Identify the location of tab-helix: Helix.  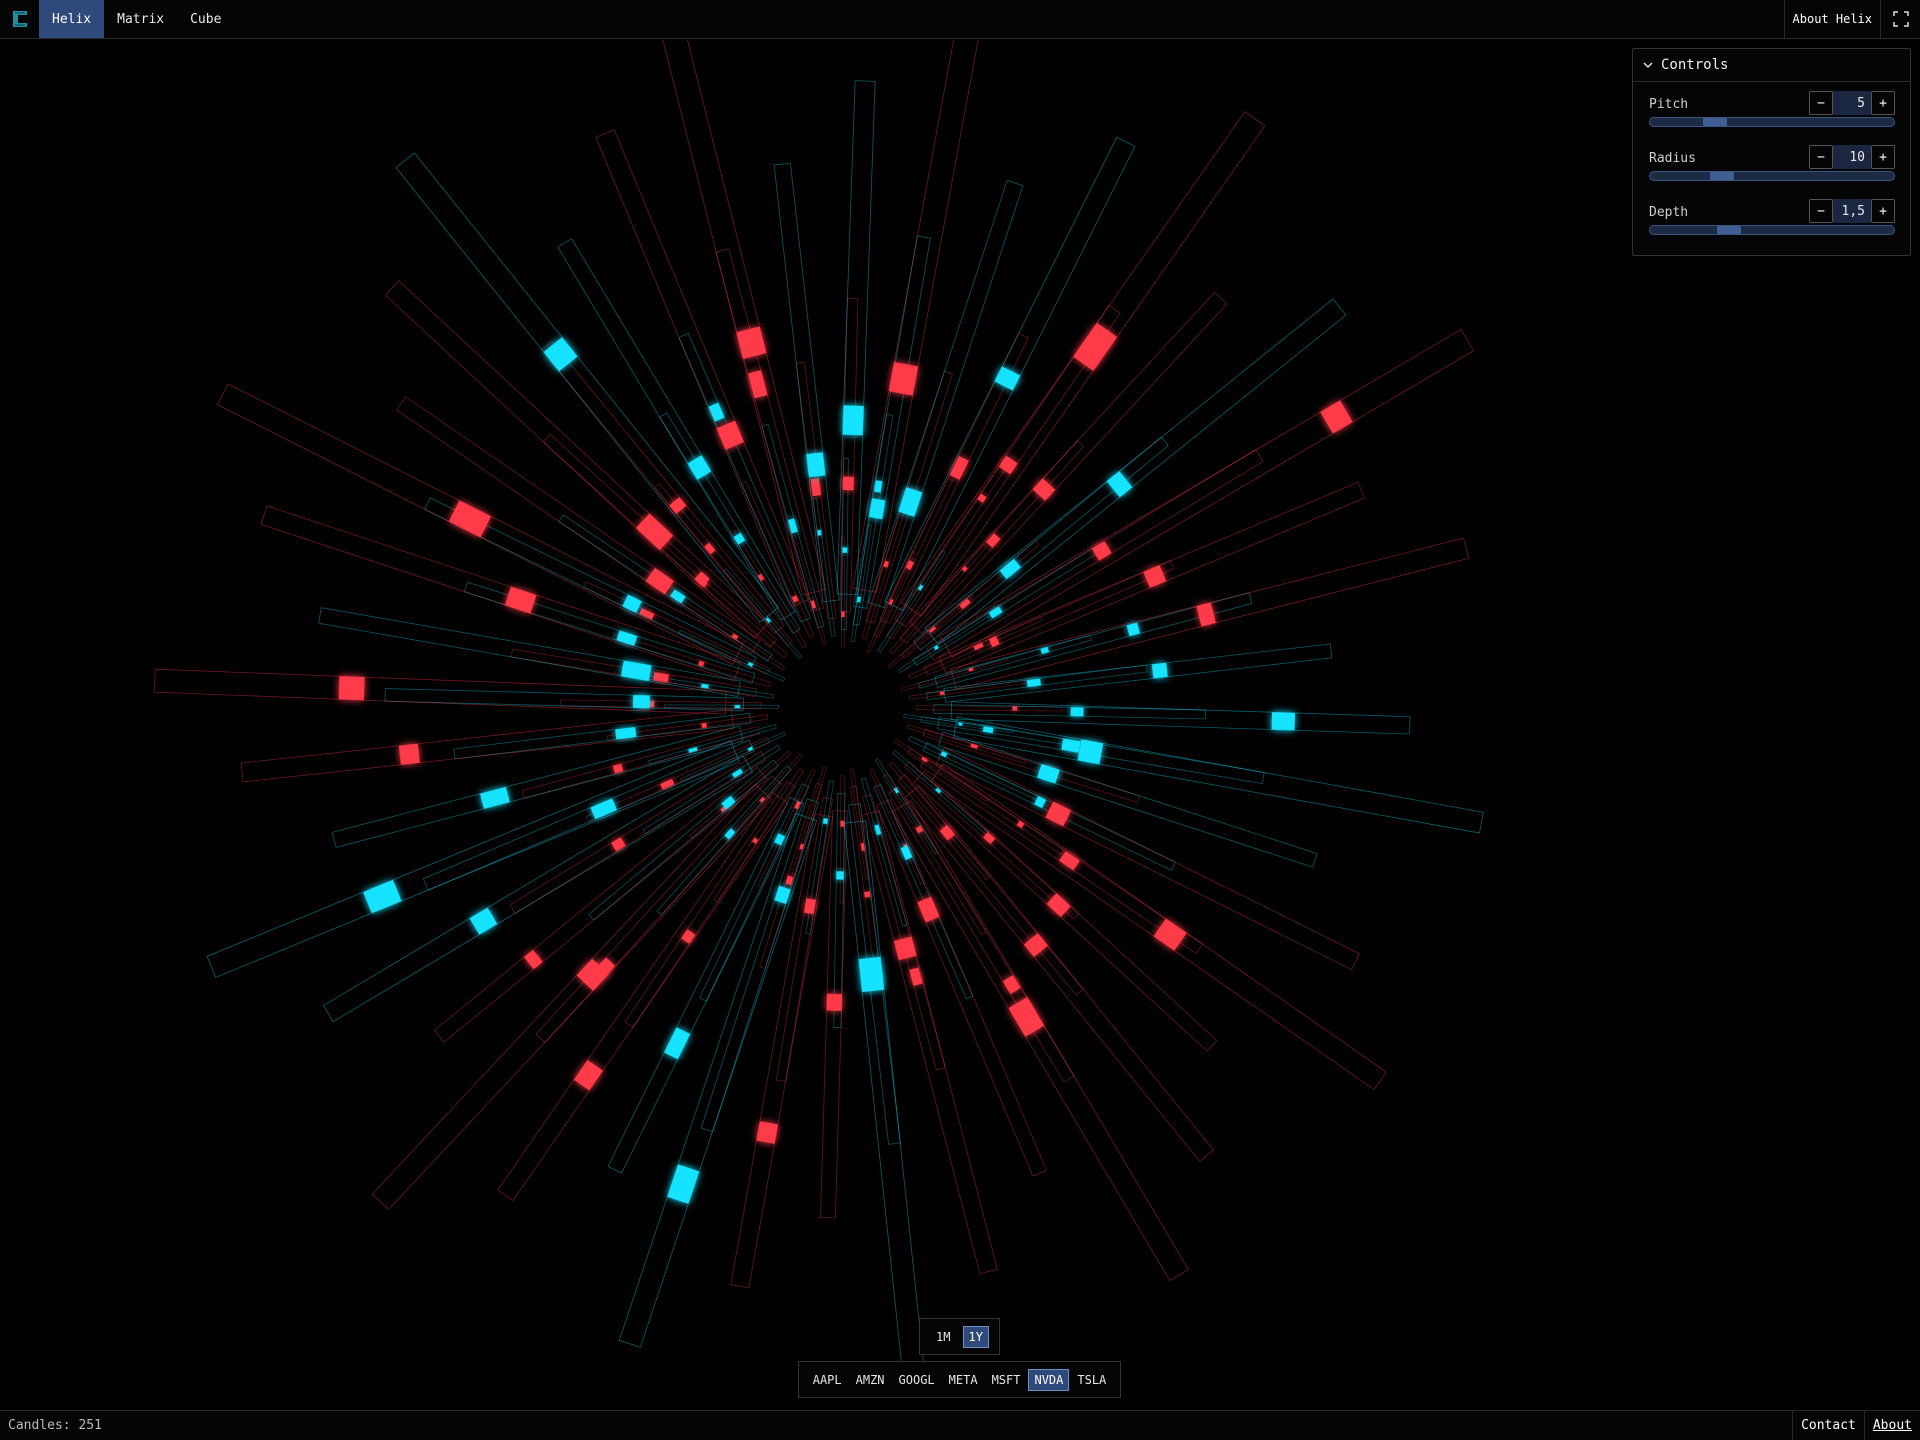
(72, 19).